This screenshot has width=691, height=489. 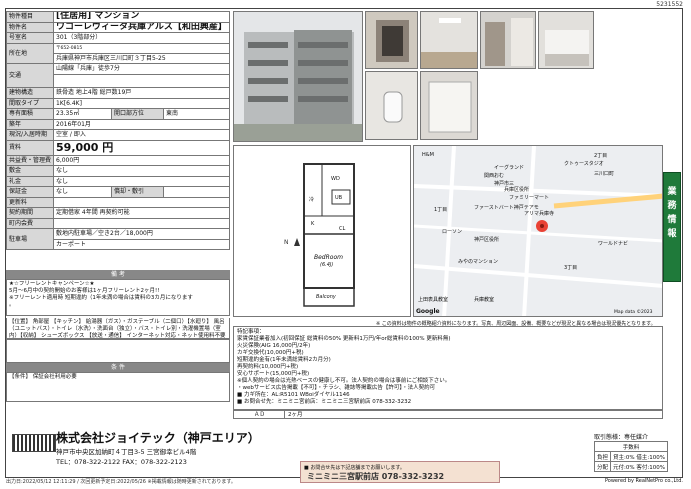 I want to click on remarks-line-4: 。, so click(x=12, y=305).